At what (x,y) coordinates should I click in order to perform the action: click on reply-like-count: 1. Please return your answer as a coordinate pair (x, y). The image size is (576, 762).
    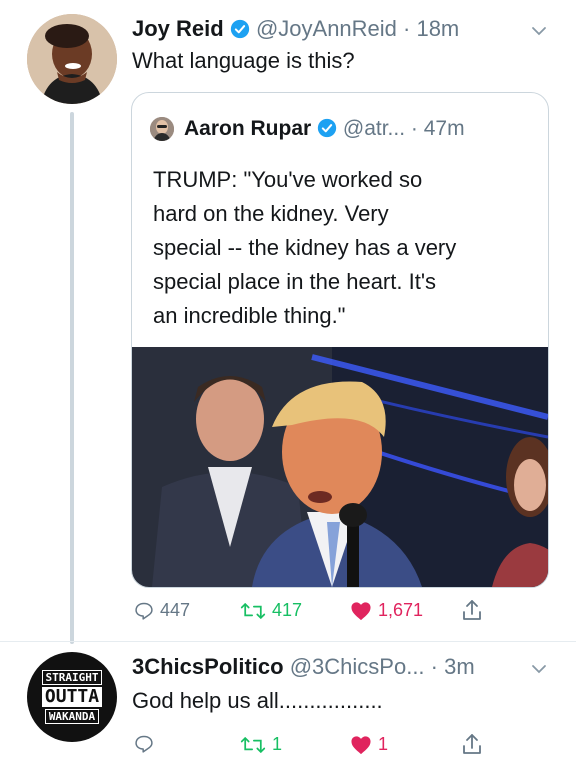
    Looking at the image, I should click on (383, 744).